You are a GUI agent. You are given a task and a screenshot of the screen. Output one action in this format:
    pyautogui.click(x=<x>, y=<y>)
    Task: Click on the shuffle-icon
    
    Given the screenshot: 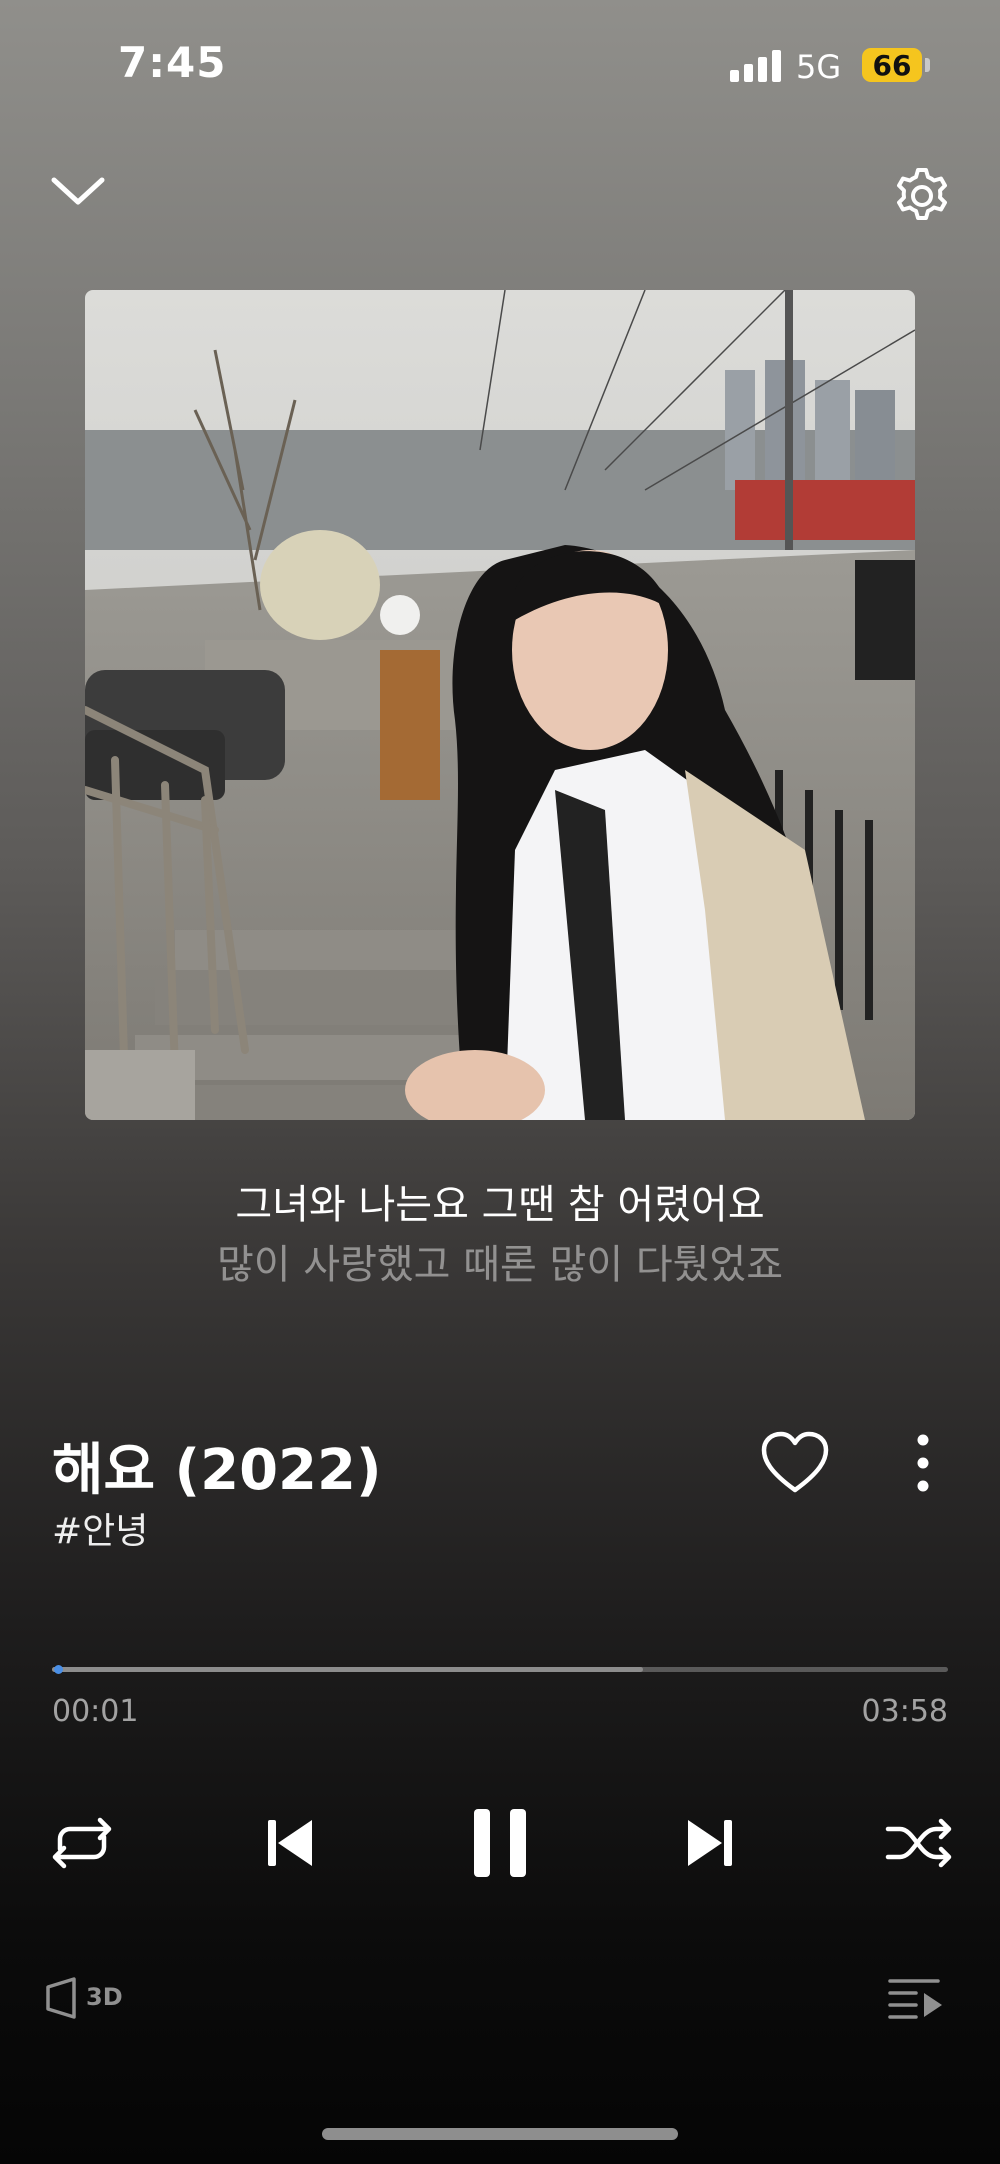 What is the action you would take?
    pyautogui.click(x=918, y=1843)
    